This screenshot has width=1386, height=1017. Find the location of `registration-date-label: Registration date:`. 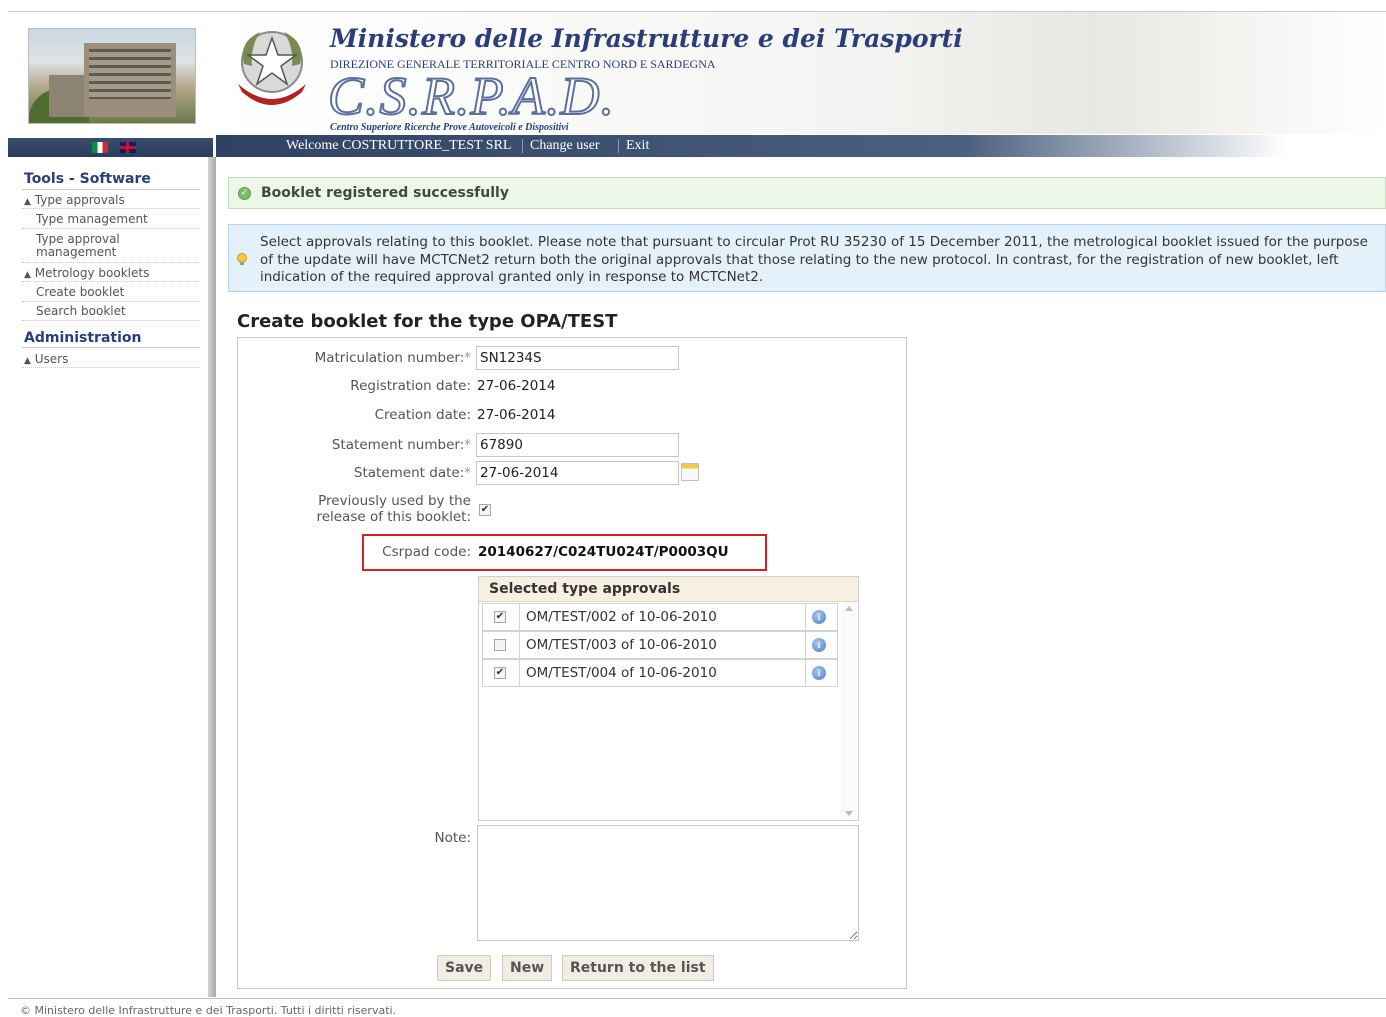

registration-date-label: Registration date: is located at coordinates (410, 386).